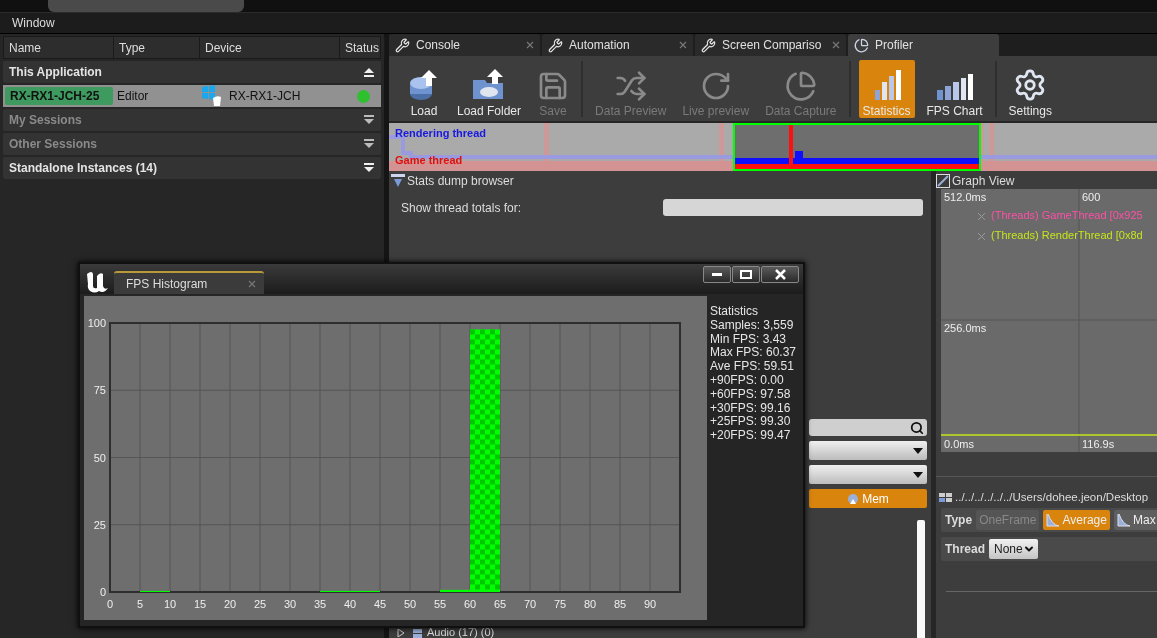  What do you see at coordinates (189, 282) in the screenshot?
I see `window-tab: FPS Histogram` at bounding box center [189, 282].